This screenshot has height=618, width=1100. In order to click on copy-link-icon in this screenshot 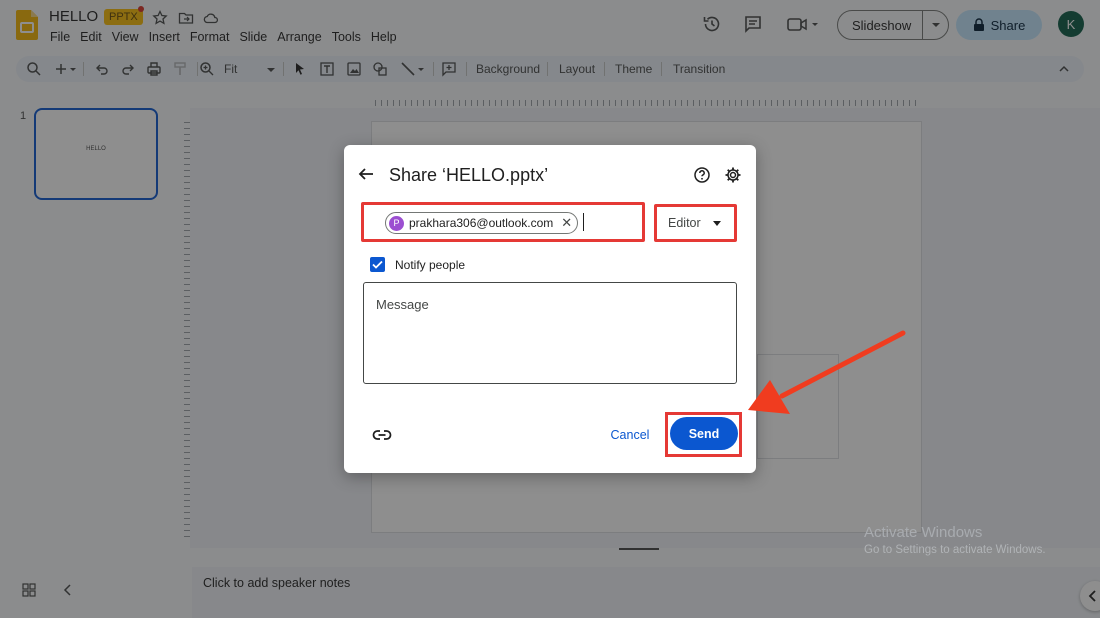, I will do `click(382, 435)`.